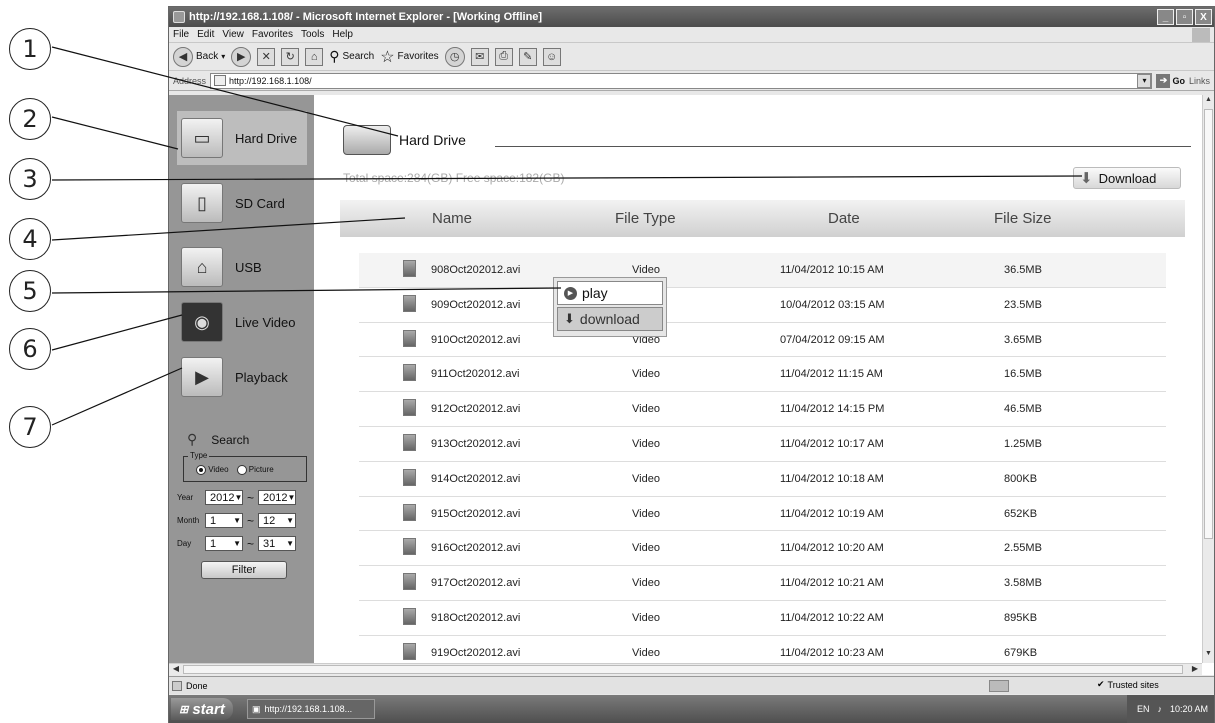 This screenshot has width=1215, height=723. What do you see at coordinates (241, 56) in the screenshot?
I see `forward-button: ▶` at bounding box center [241, 56].